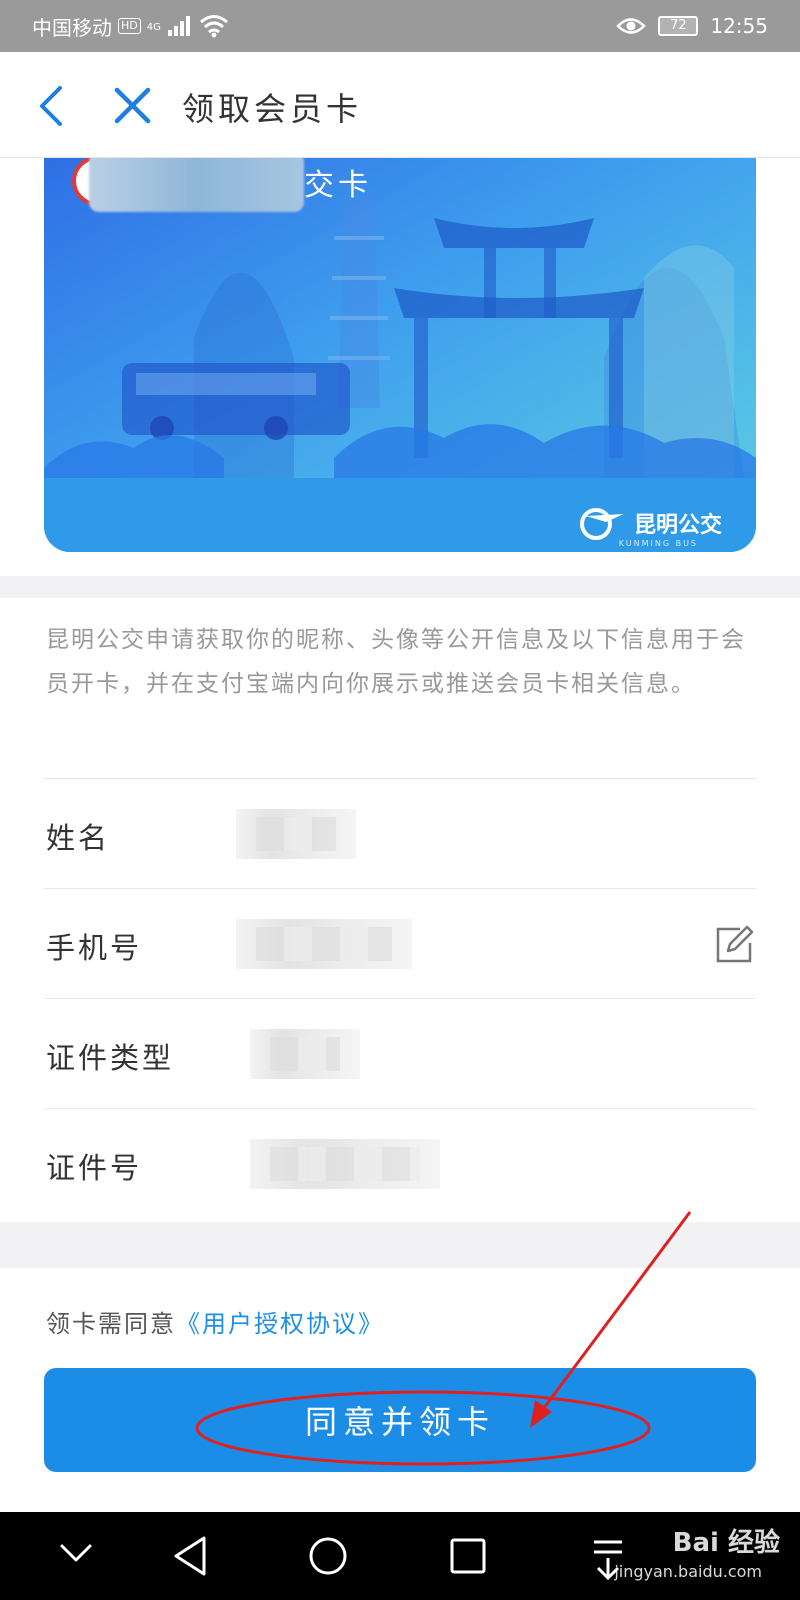  Describe the element at coordinates (400, 105) in the screenshot. I see `nav-bar: 领取会员卡` at that location.